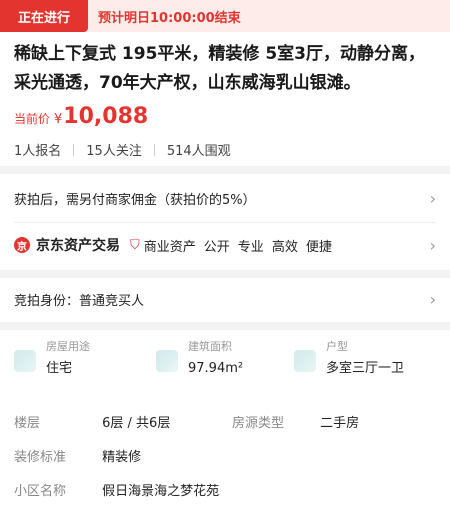  What do you see at coordinates (199, 359) in the screenshot?
I see `attribute-area: 建筑面积 97.94m²` at bounding box center [199, 359].